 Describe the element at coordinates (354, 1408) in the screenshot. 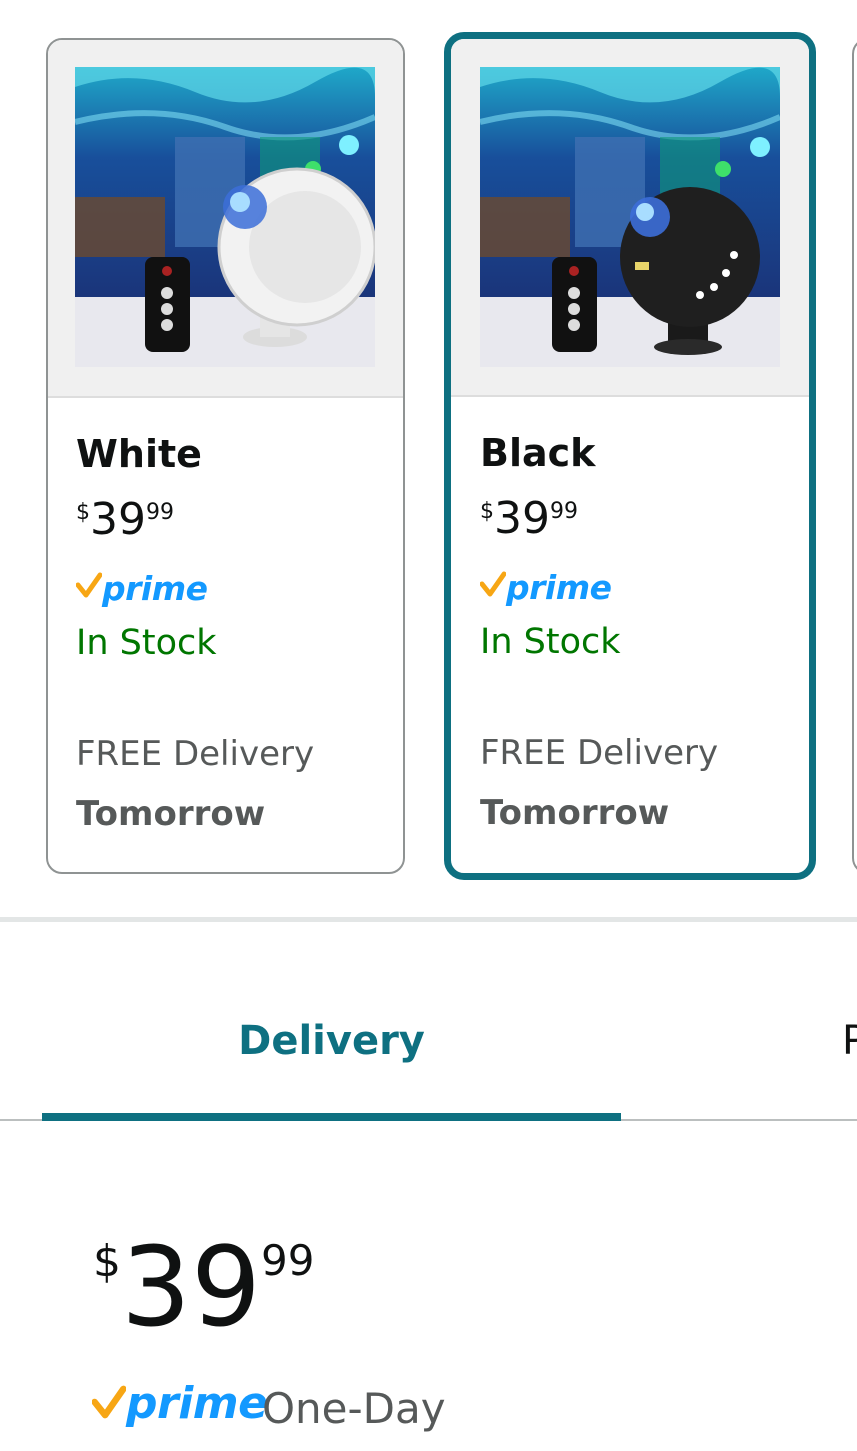

I see `shipping-speed: One-Day` at that location.